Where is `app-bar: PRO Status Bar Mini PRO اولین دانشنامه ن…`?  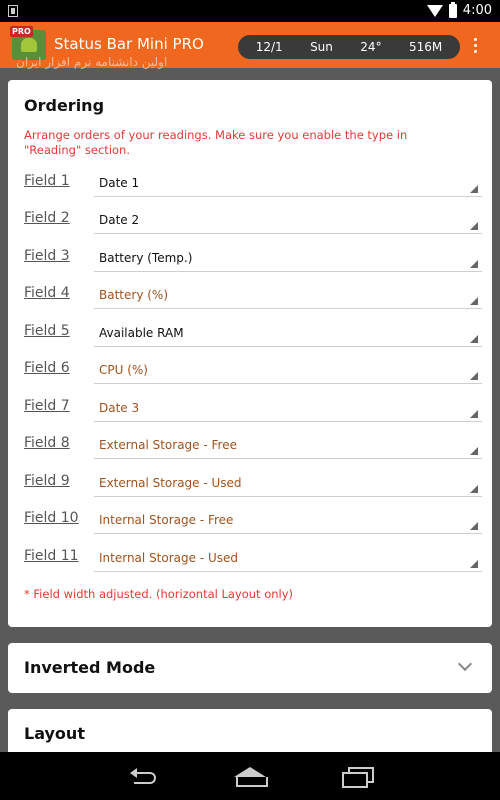
app-bar: PRO Status Bar Mini PRO اولین دانشنامه ن… is located at coordinates (250, 45).